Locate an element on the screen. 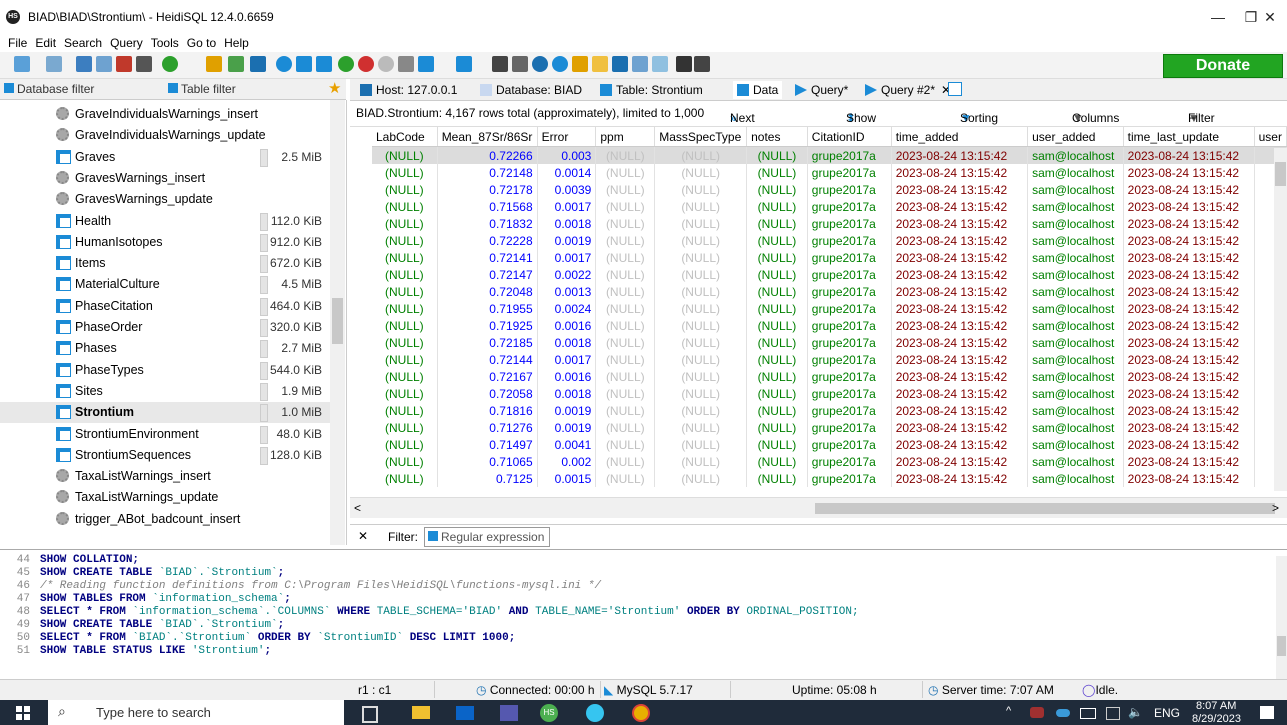 Image resolution: width=1287 pixels, height=725 pixels. table-cell: 0.72058 is located at coordinates (487, 393).